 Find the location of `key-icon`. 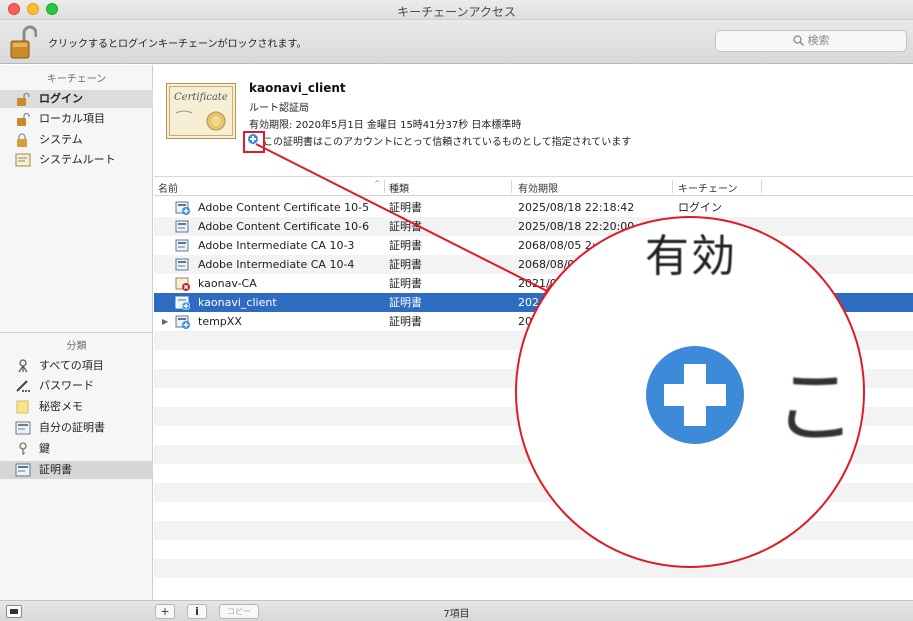

key-icon is located at coordinates (23, 448).